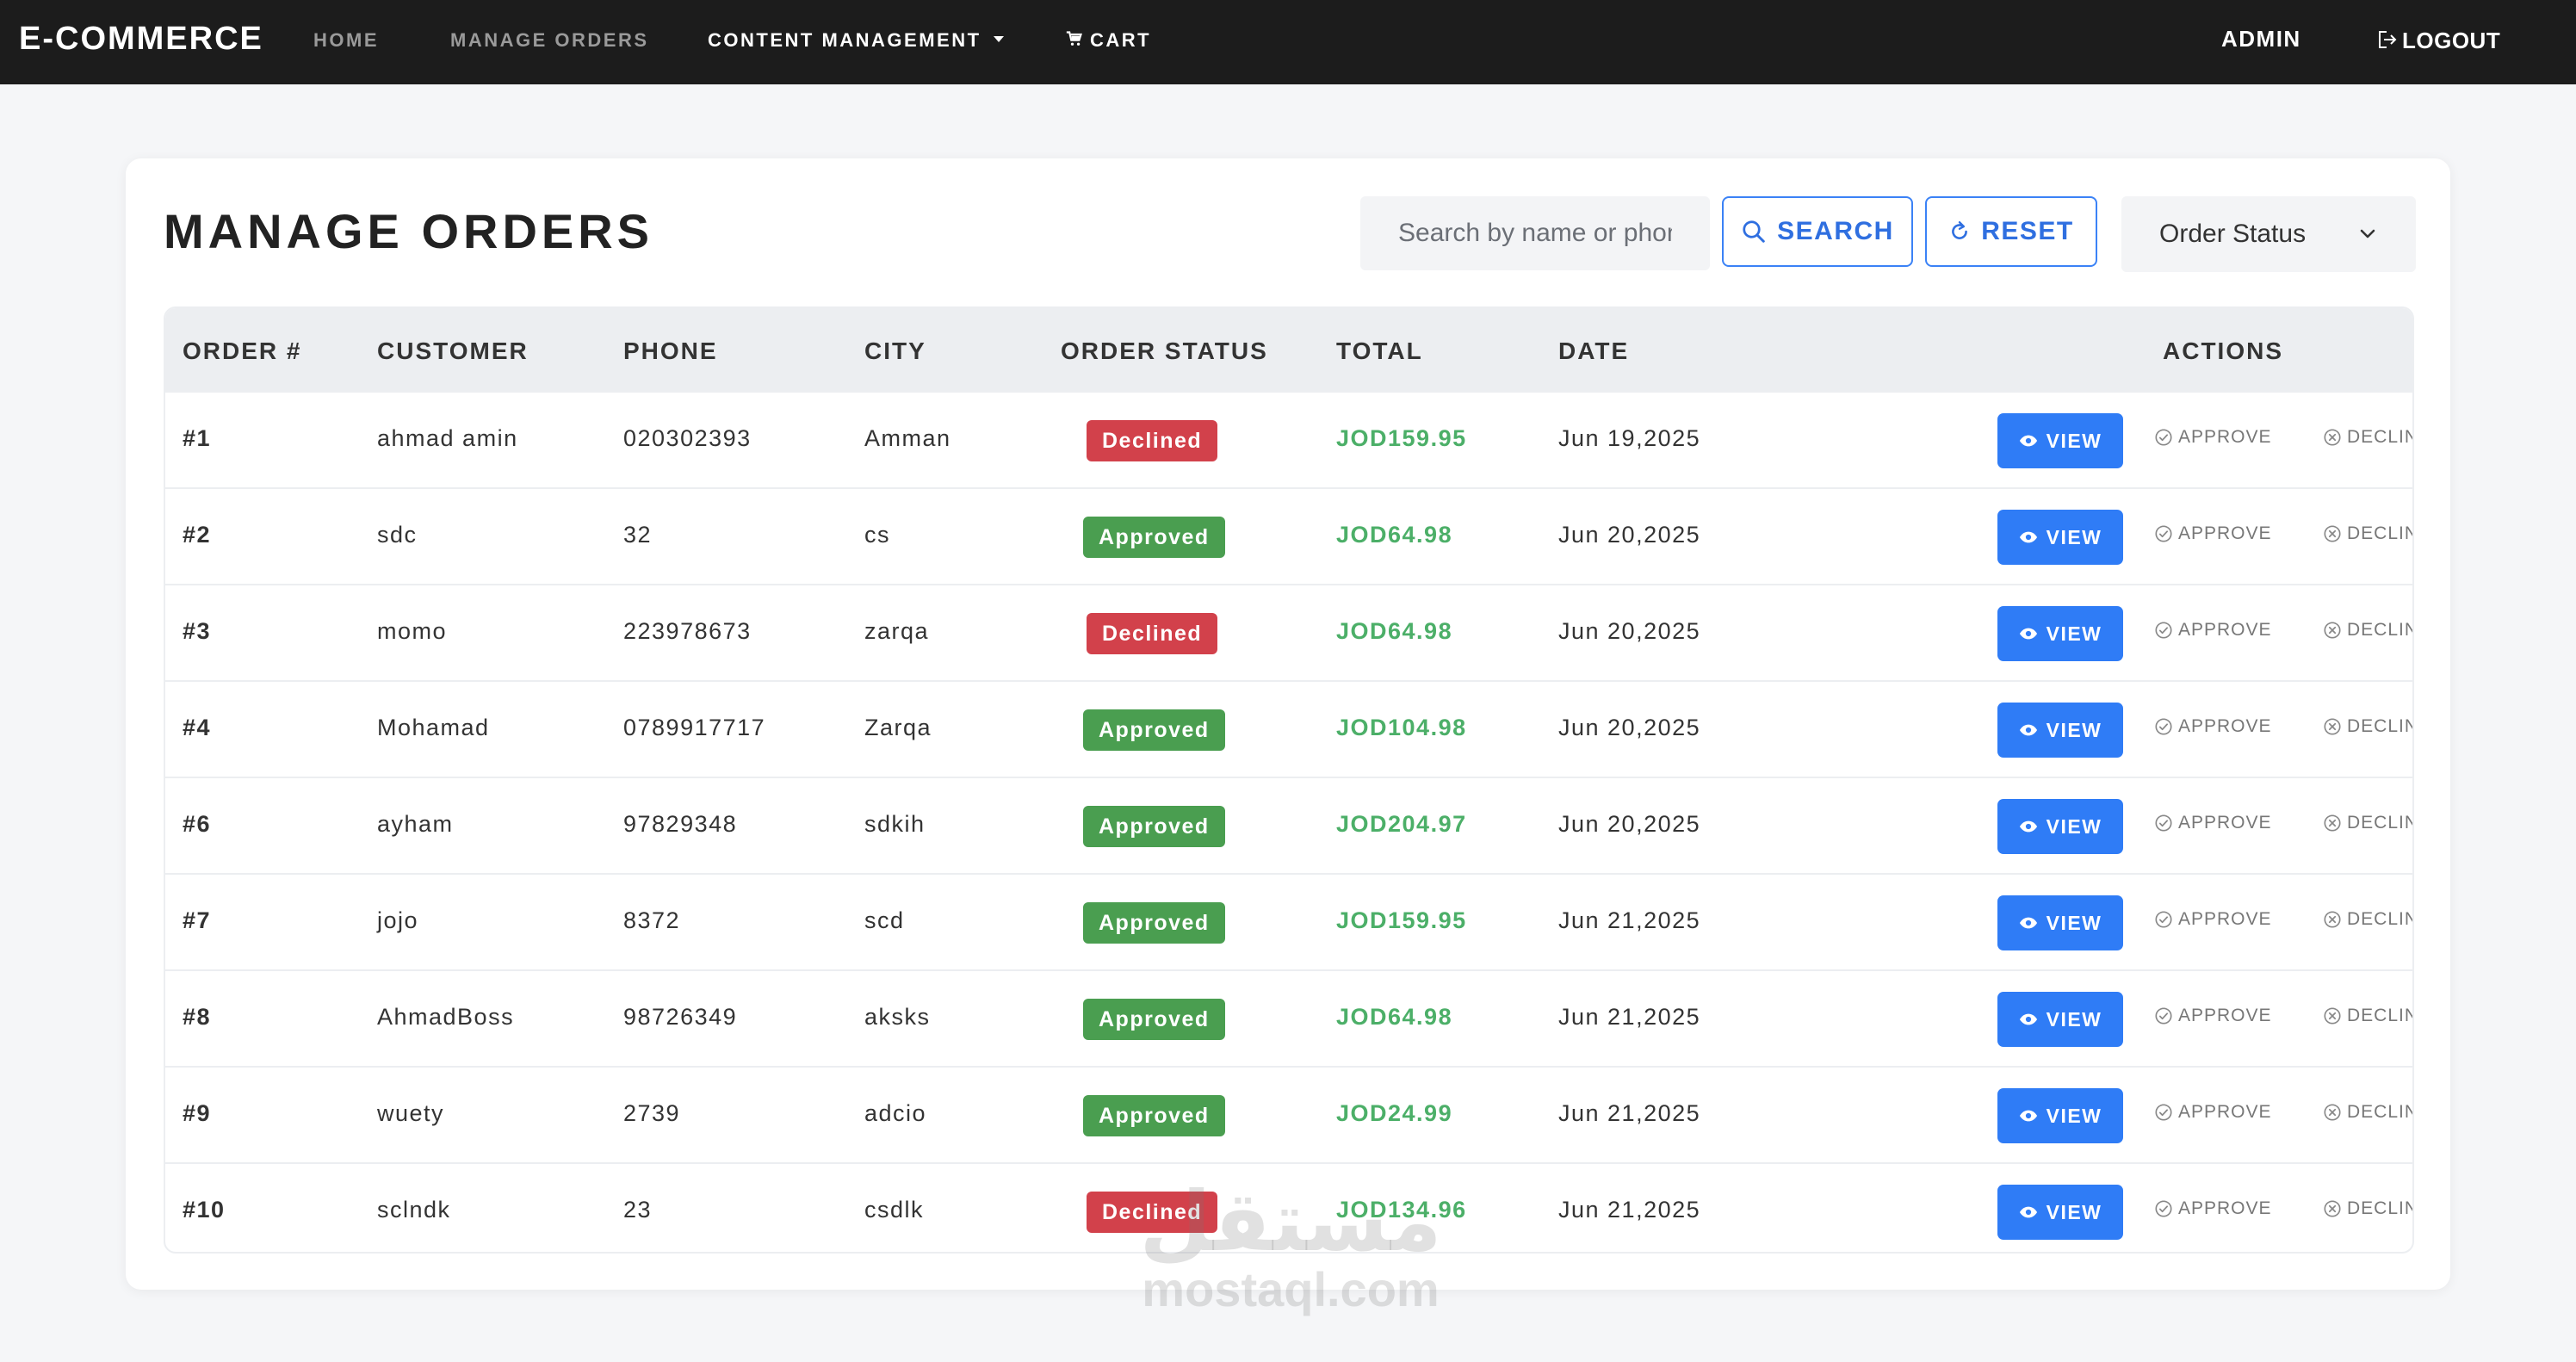 The image size is (2576, 1362). What do you see at coordinates (894, 1210) in the screenshot?
I see `customer-city: csdlk` at bounding box center [894, 1210].